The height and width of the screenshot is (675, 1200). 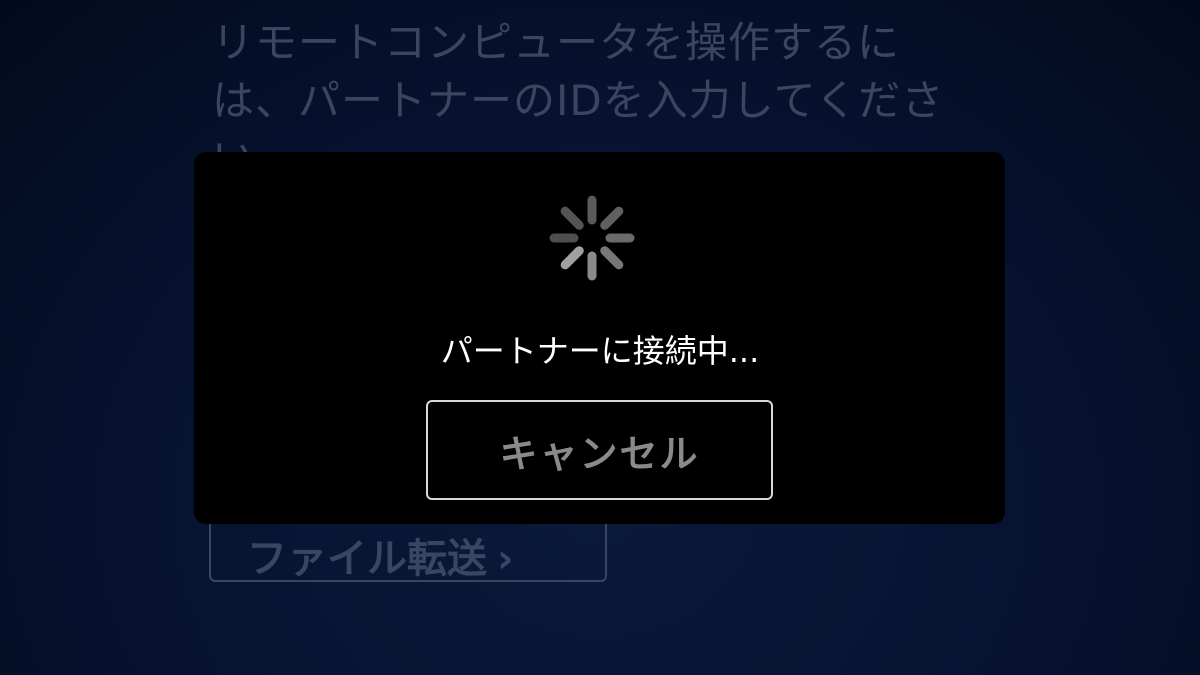 What do you see at coordinates (592, 238) in the screenshot?
I see `loading-spinner-icon` at bounding box center [592, 238].